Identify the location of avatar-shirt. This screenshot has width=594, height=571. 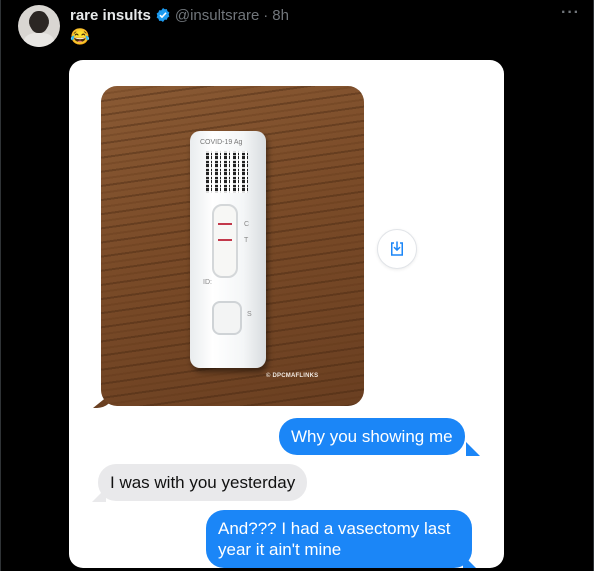
(39, 40).